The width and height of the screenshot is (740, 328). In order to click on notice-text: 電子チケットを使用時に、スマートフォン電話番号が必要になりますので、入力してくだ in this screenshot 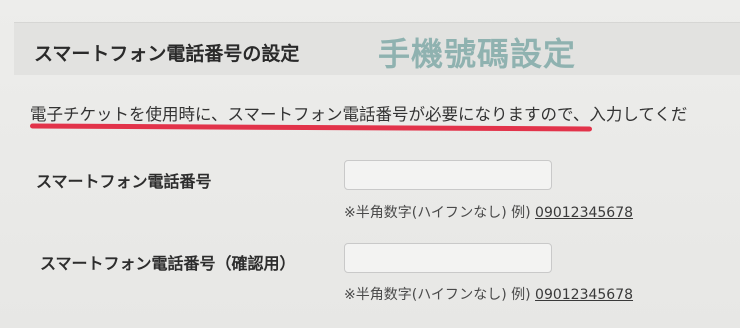, I will do `click(359, 114)`.